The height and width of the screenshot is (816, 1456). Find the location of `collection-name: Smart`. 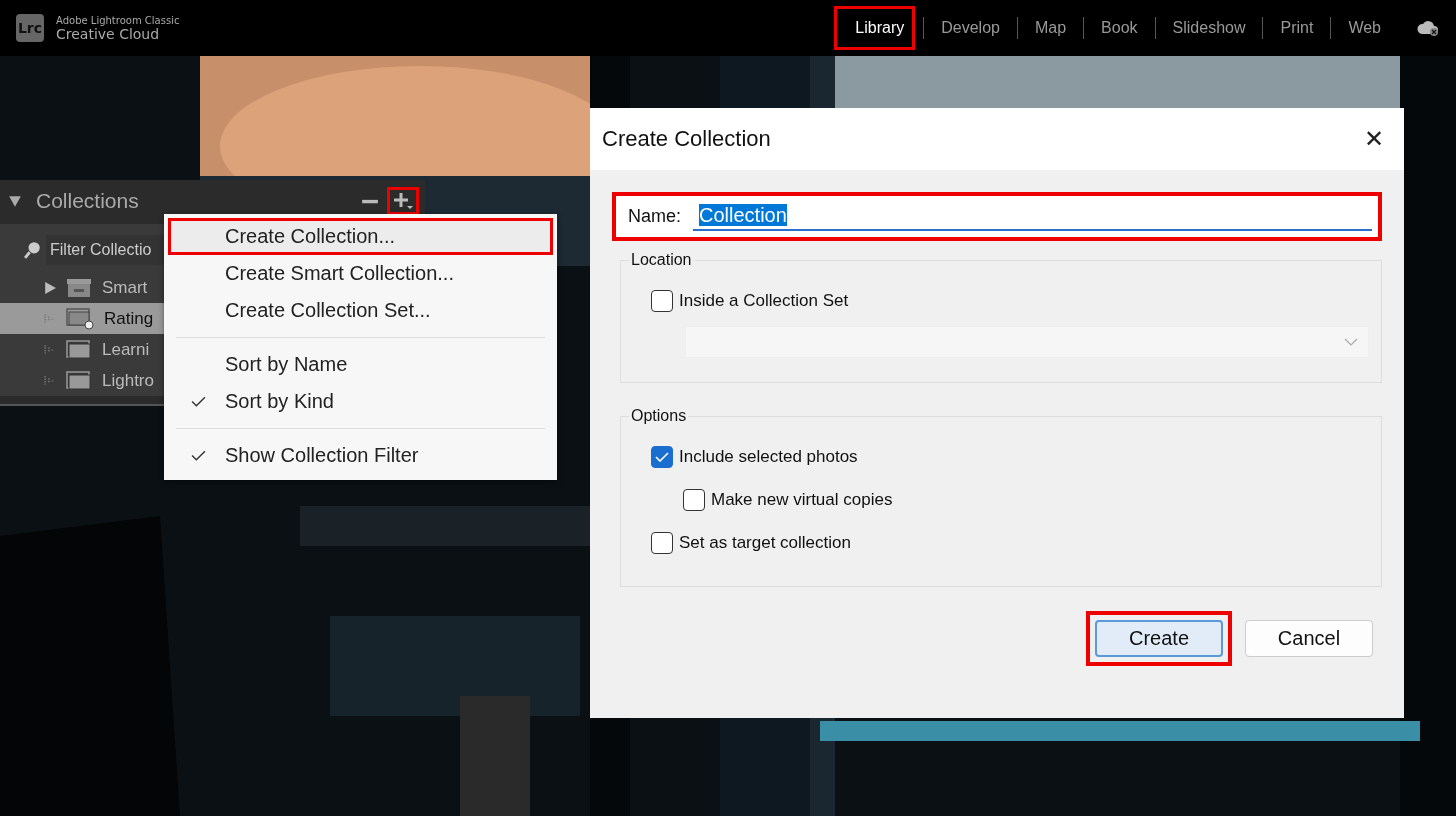

collection-name: Smart is located at coordinates (125, 287).